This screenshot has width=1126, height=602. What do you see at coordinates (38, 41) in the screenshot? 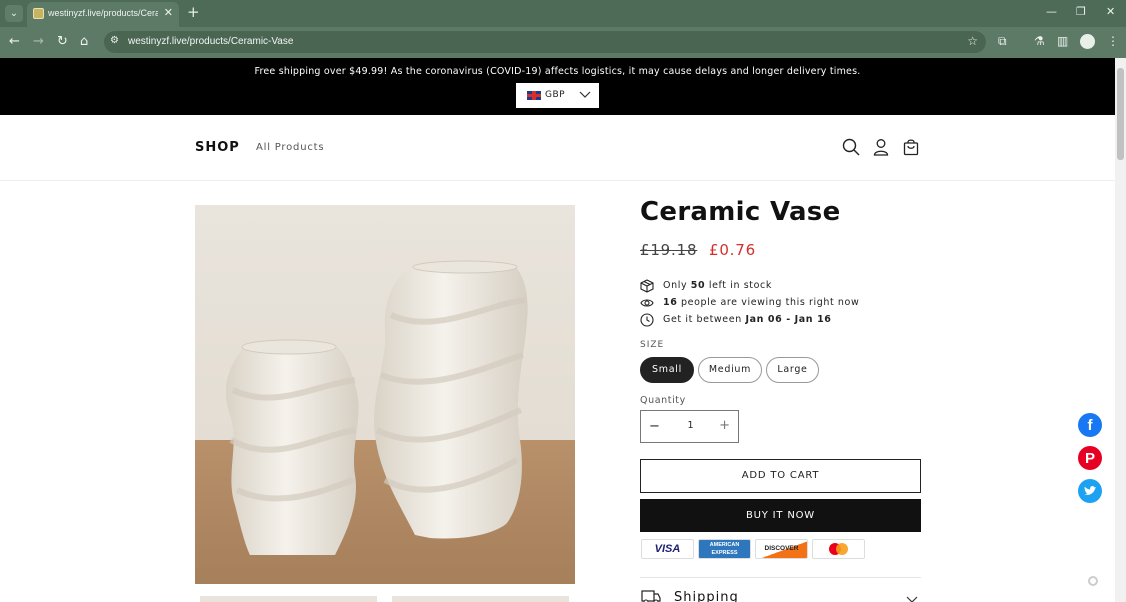
I see `forward-icon: →` at bounding box center [38, 41].